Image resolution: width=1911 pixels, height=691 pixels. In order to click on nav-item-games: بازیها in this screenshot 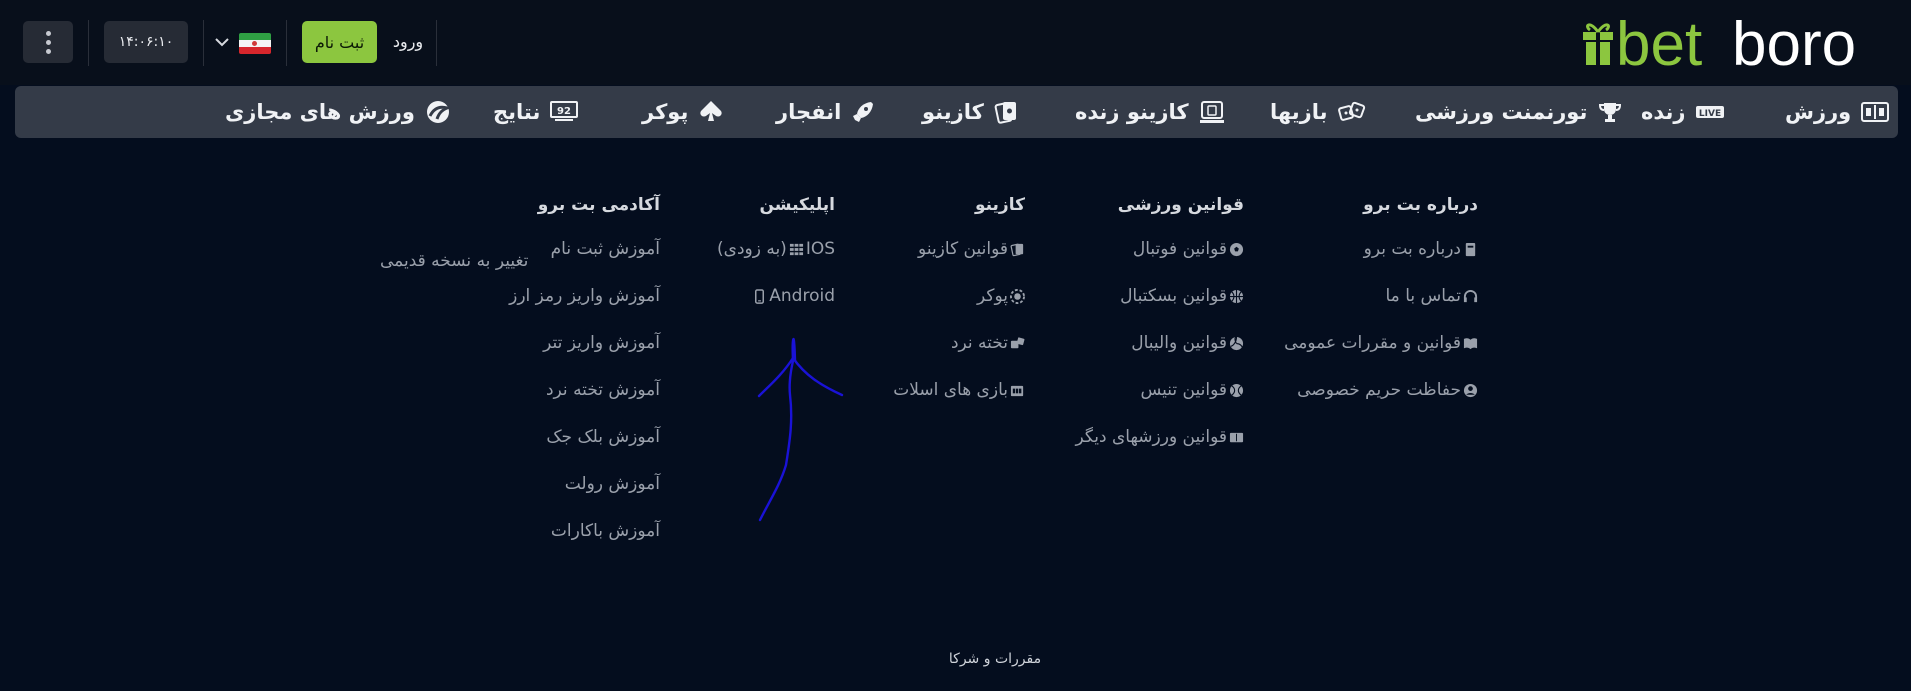, I will do `click(1318, 112)`.